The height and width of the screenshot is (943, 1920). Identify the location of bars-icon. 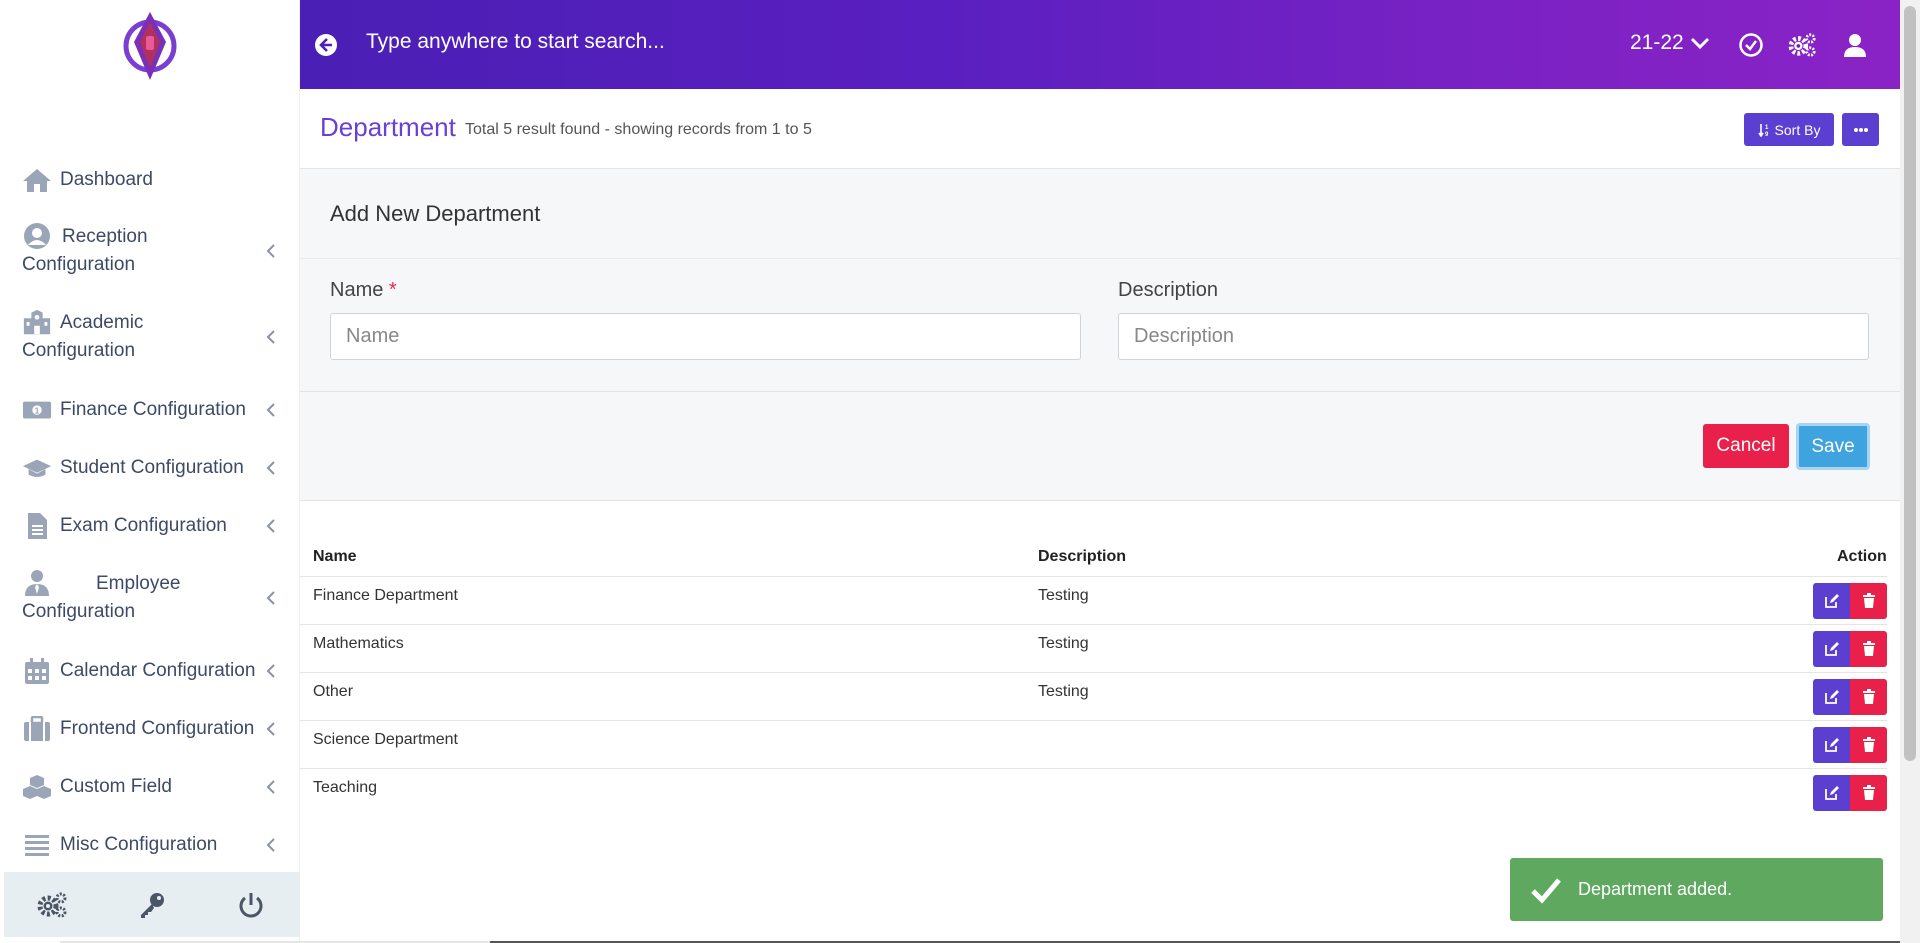
(37, 845).